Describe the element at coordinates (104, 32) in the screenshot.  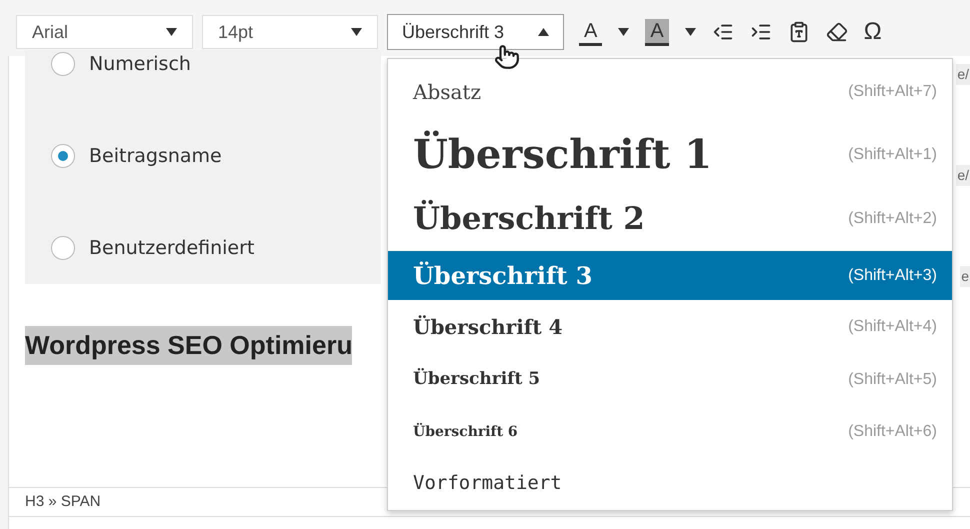
I see `font-family-select: Arial` at that location.